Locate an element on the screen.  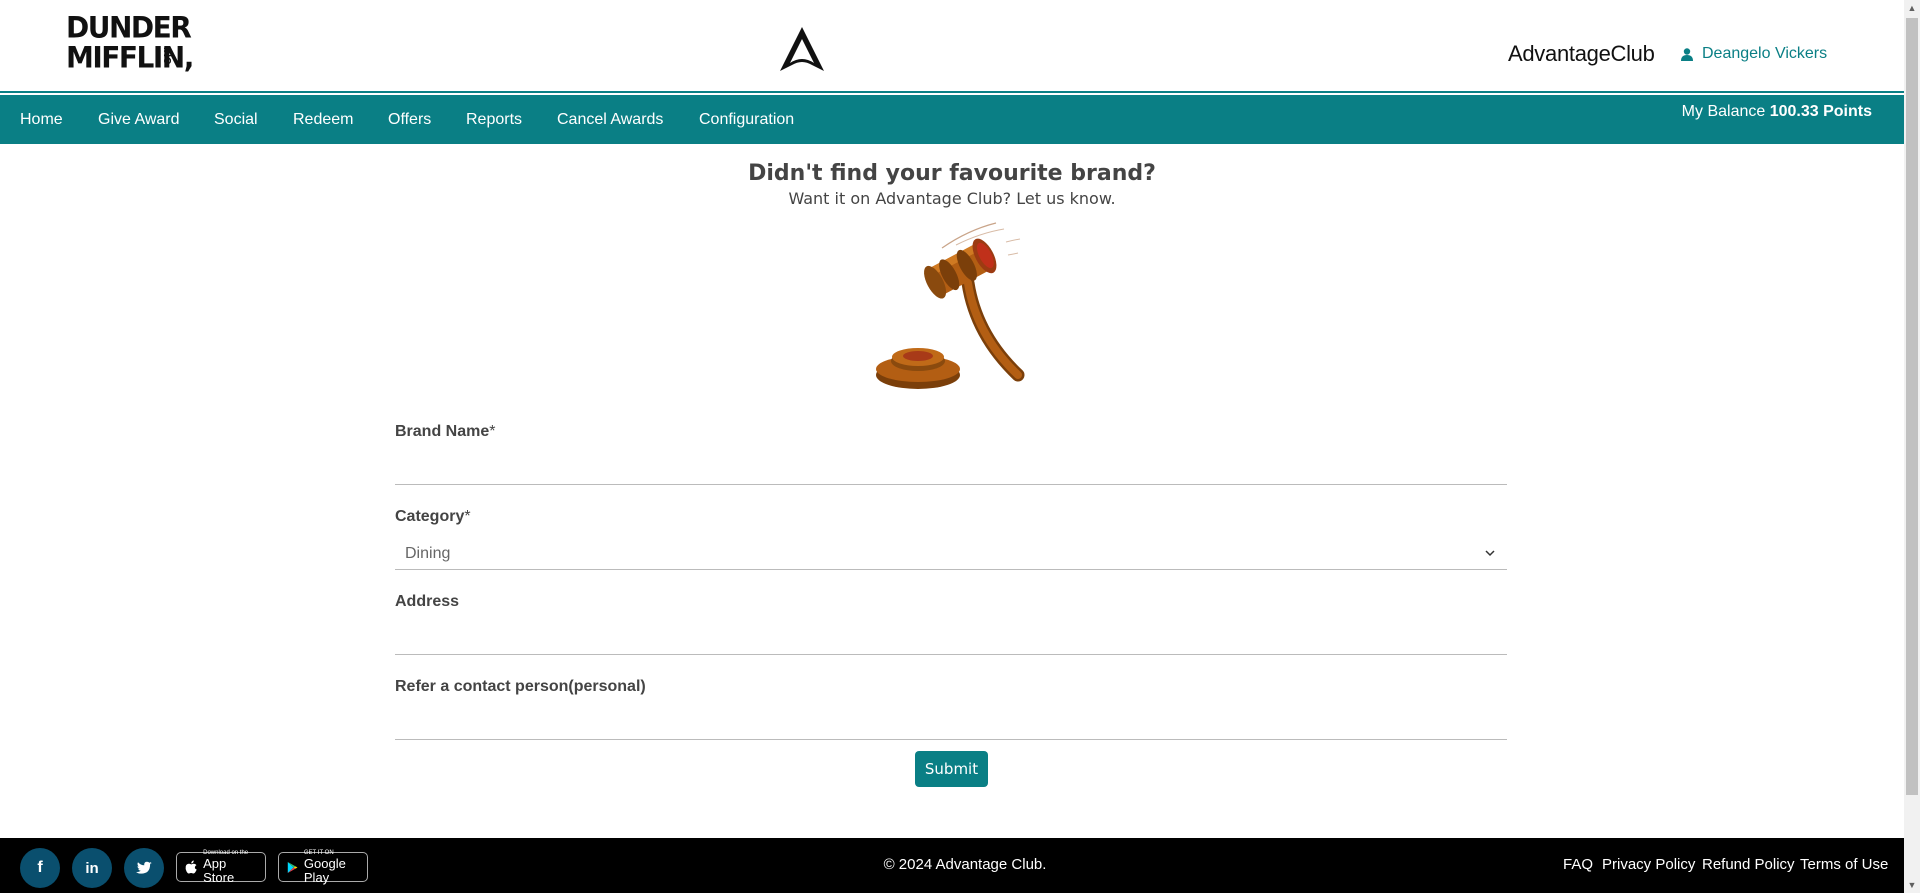
contact-person-label: Refer a contact person(personal) is located at coordinates (520, 686).